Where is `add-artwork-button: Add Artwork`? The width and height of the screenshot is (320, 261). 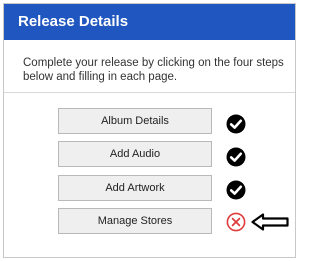 add-artwork-button: Add Artwork is located at coordinates (135, 188).